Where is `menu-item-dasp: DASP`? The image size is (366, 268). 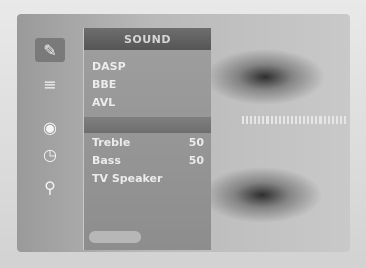
menu-item-dasp: DASP is located at coordinates (148, 66).